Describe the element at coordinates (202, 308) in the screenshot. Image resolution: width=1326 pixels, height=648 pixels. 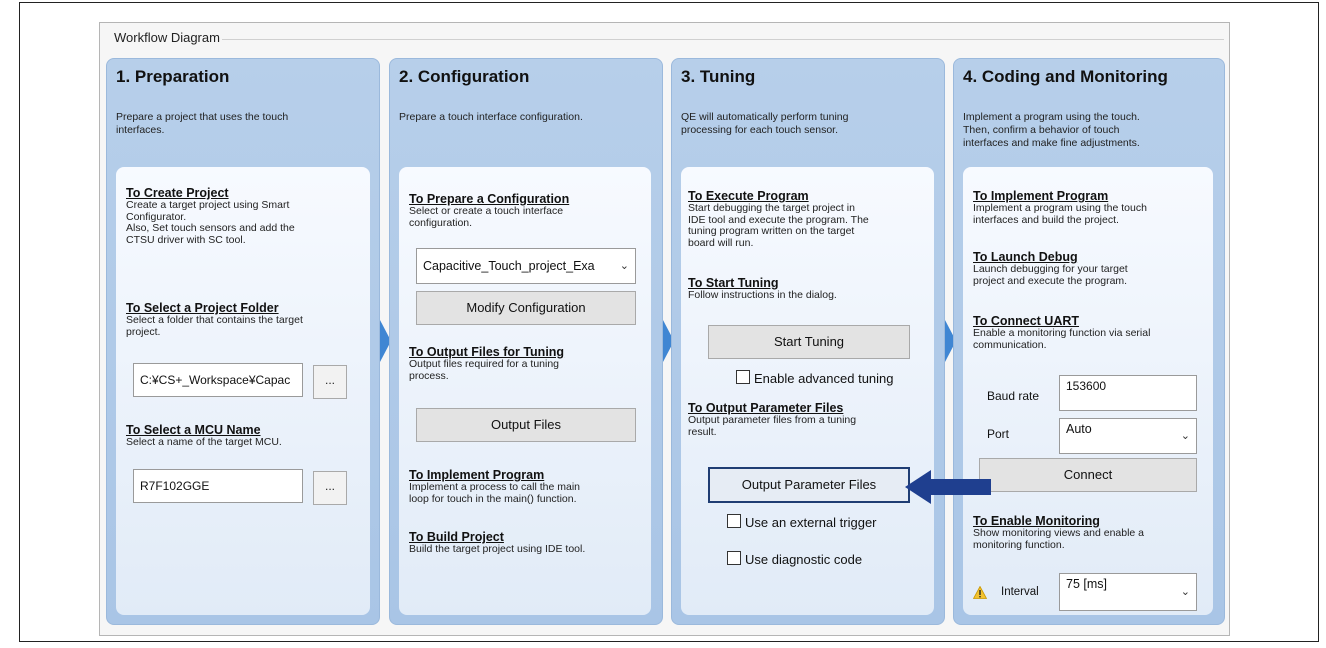
I see `select-folder-link: To Select a Project Folder` at that location.